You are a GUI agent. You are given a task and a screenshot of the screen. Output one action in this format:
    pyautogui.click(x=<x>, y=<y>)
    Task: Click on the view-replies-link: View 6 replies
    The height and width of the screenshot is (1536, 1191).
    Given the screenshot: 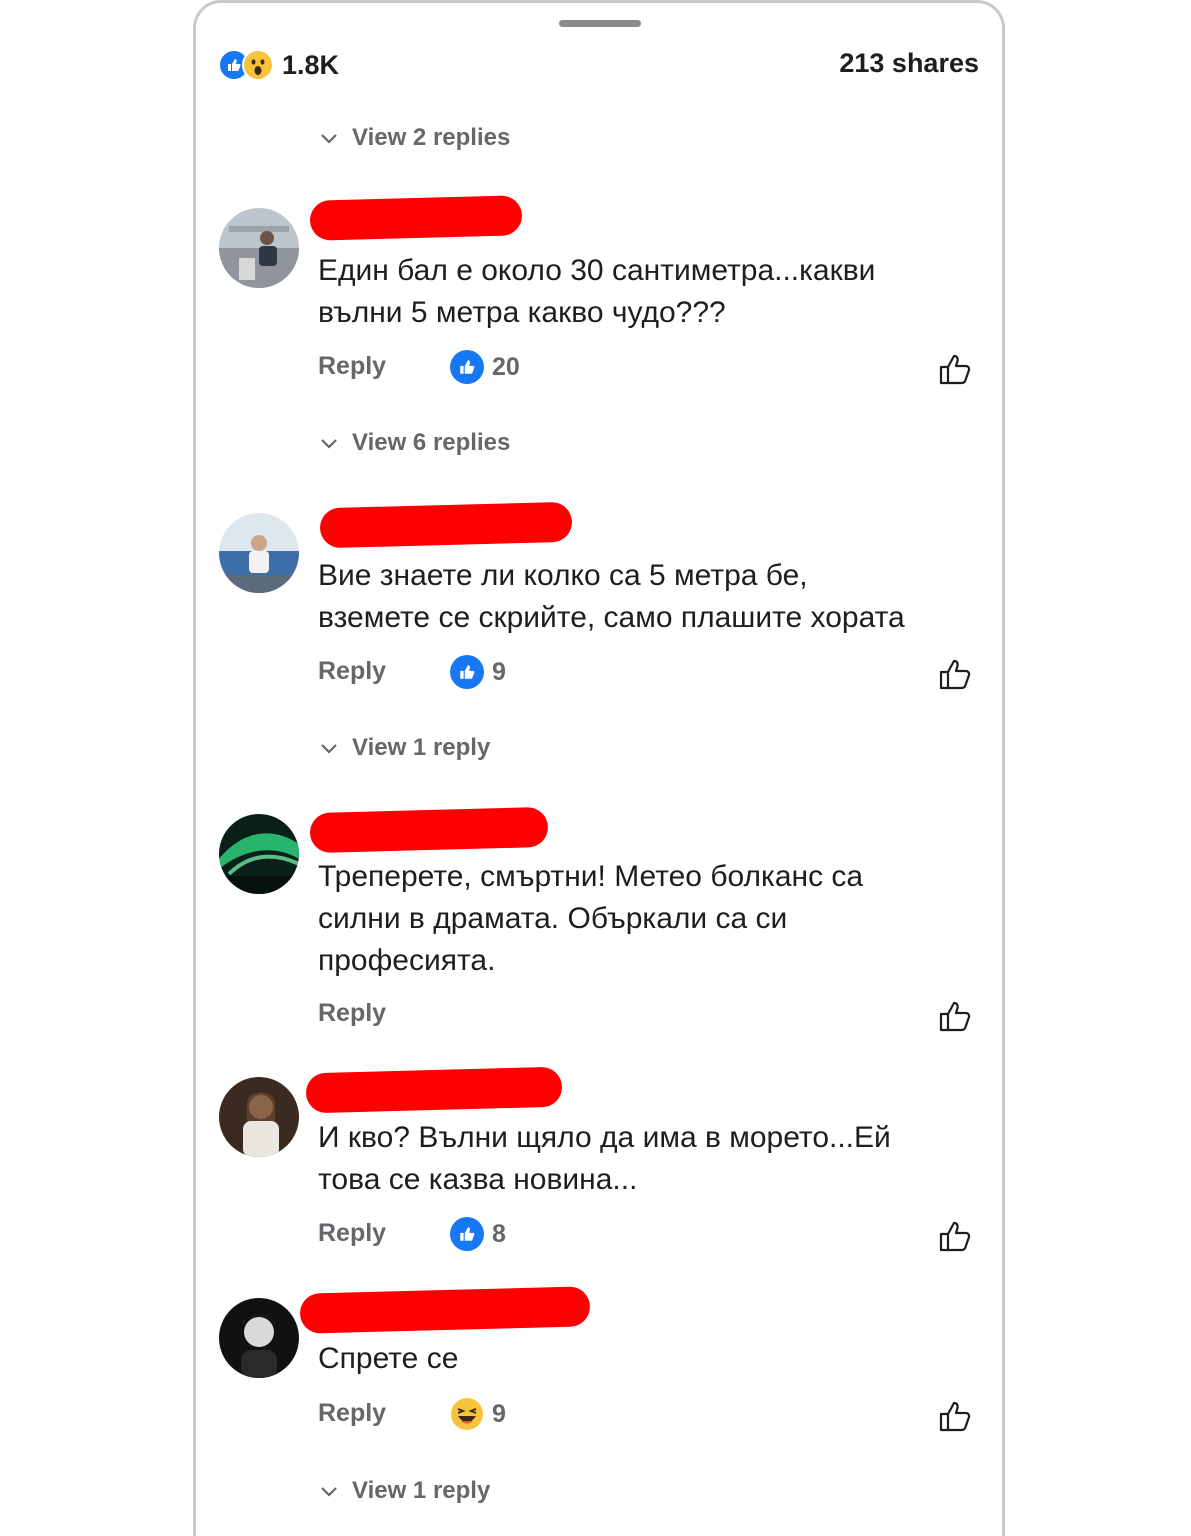 What is the action you would take?
    pyautogui.click(x=414, y=443)
    